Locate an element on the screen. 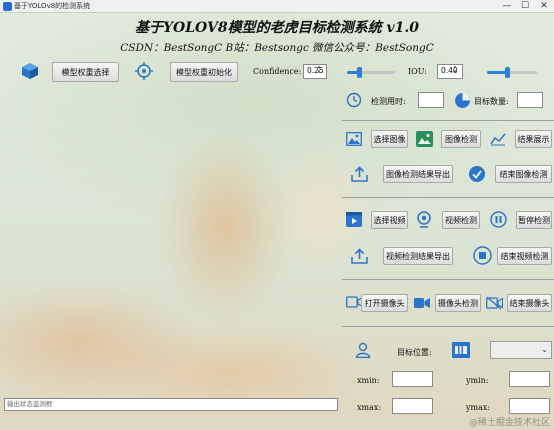 Image resolution: width=554 pixels, height=430 pixels. maximize-button: ☐ is located at coordinates (525, 6).